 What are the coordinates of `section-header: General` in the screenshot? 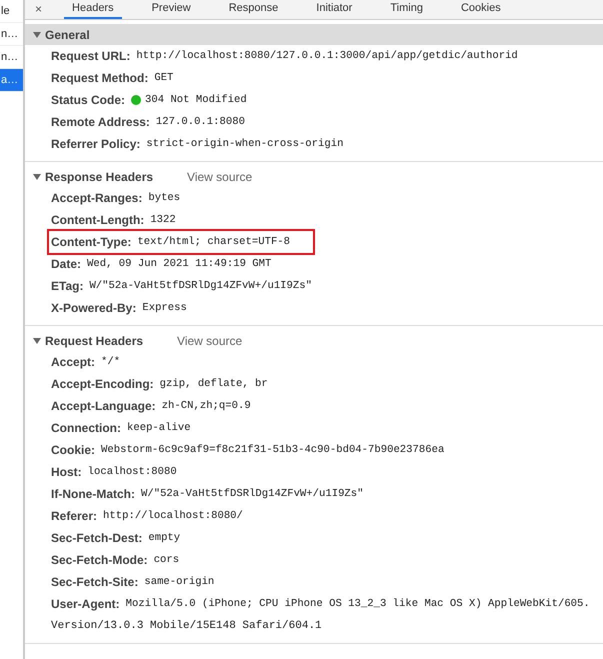 It's located at (314, 34).